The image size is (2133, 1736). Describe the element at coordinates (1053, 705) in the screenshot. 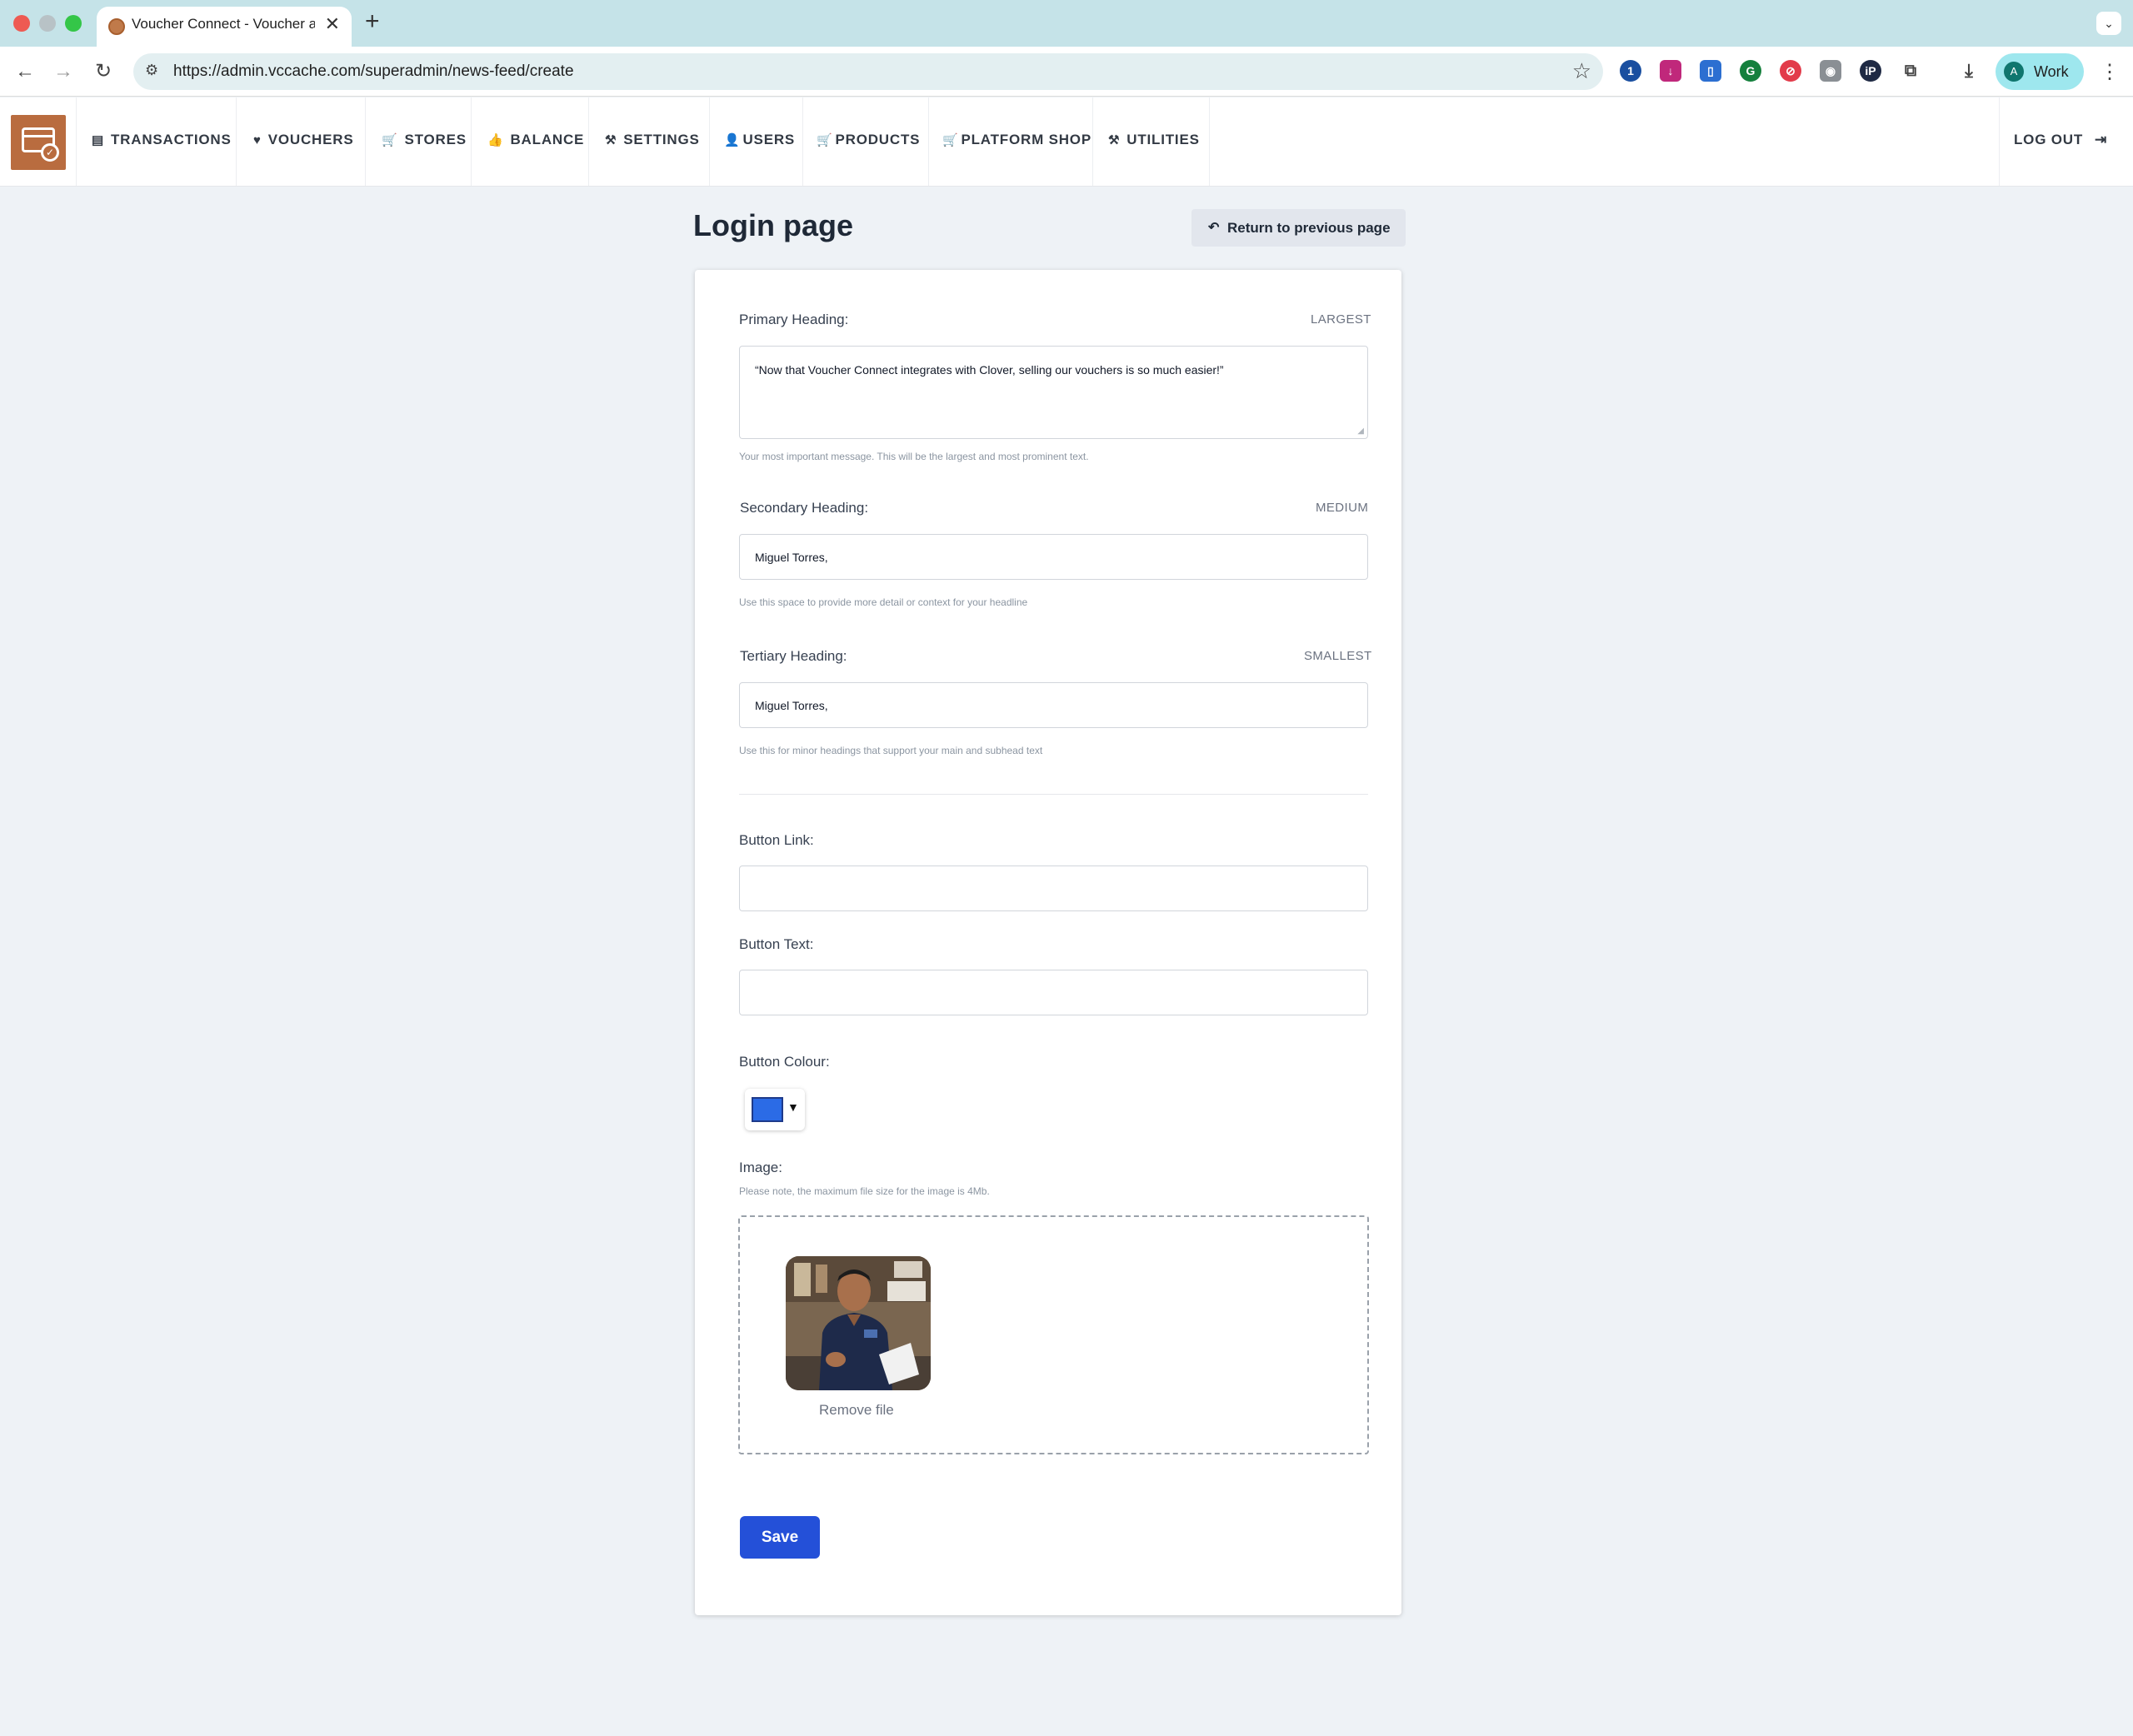

I see `tertiary-heading-input: Miguel Torres,` at that location.